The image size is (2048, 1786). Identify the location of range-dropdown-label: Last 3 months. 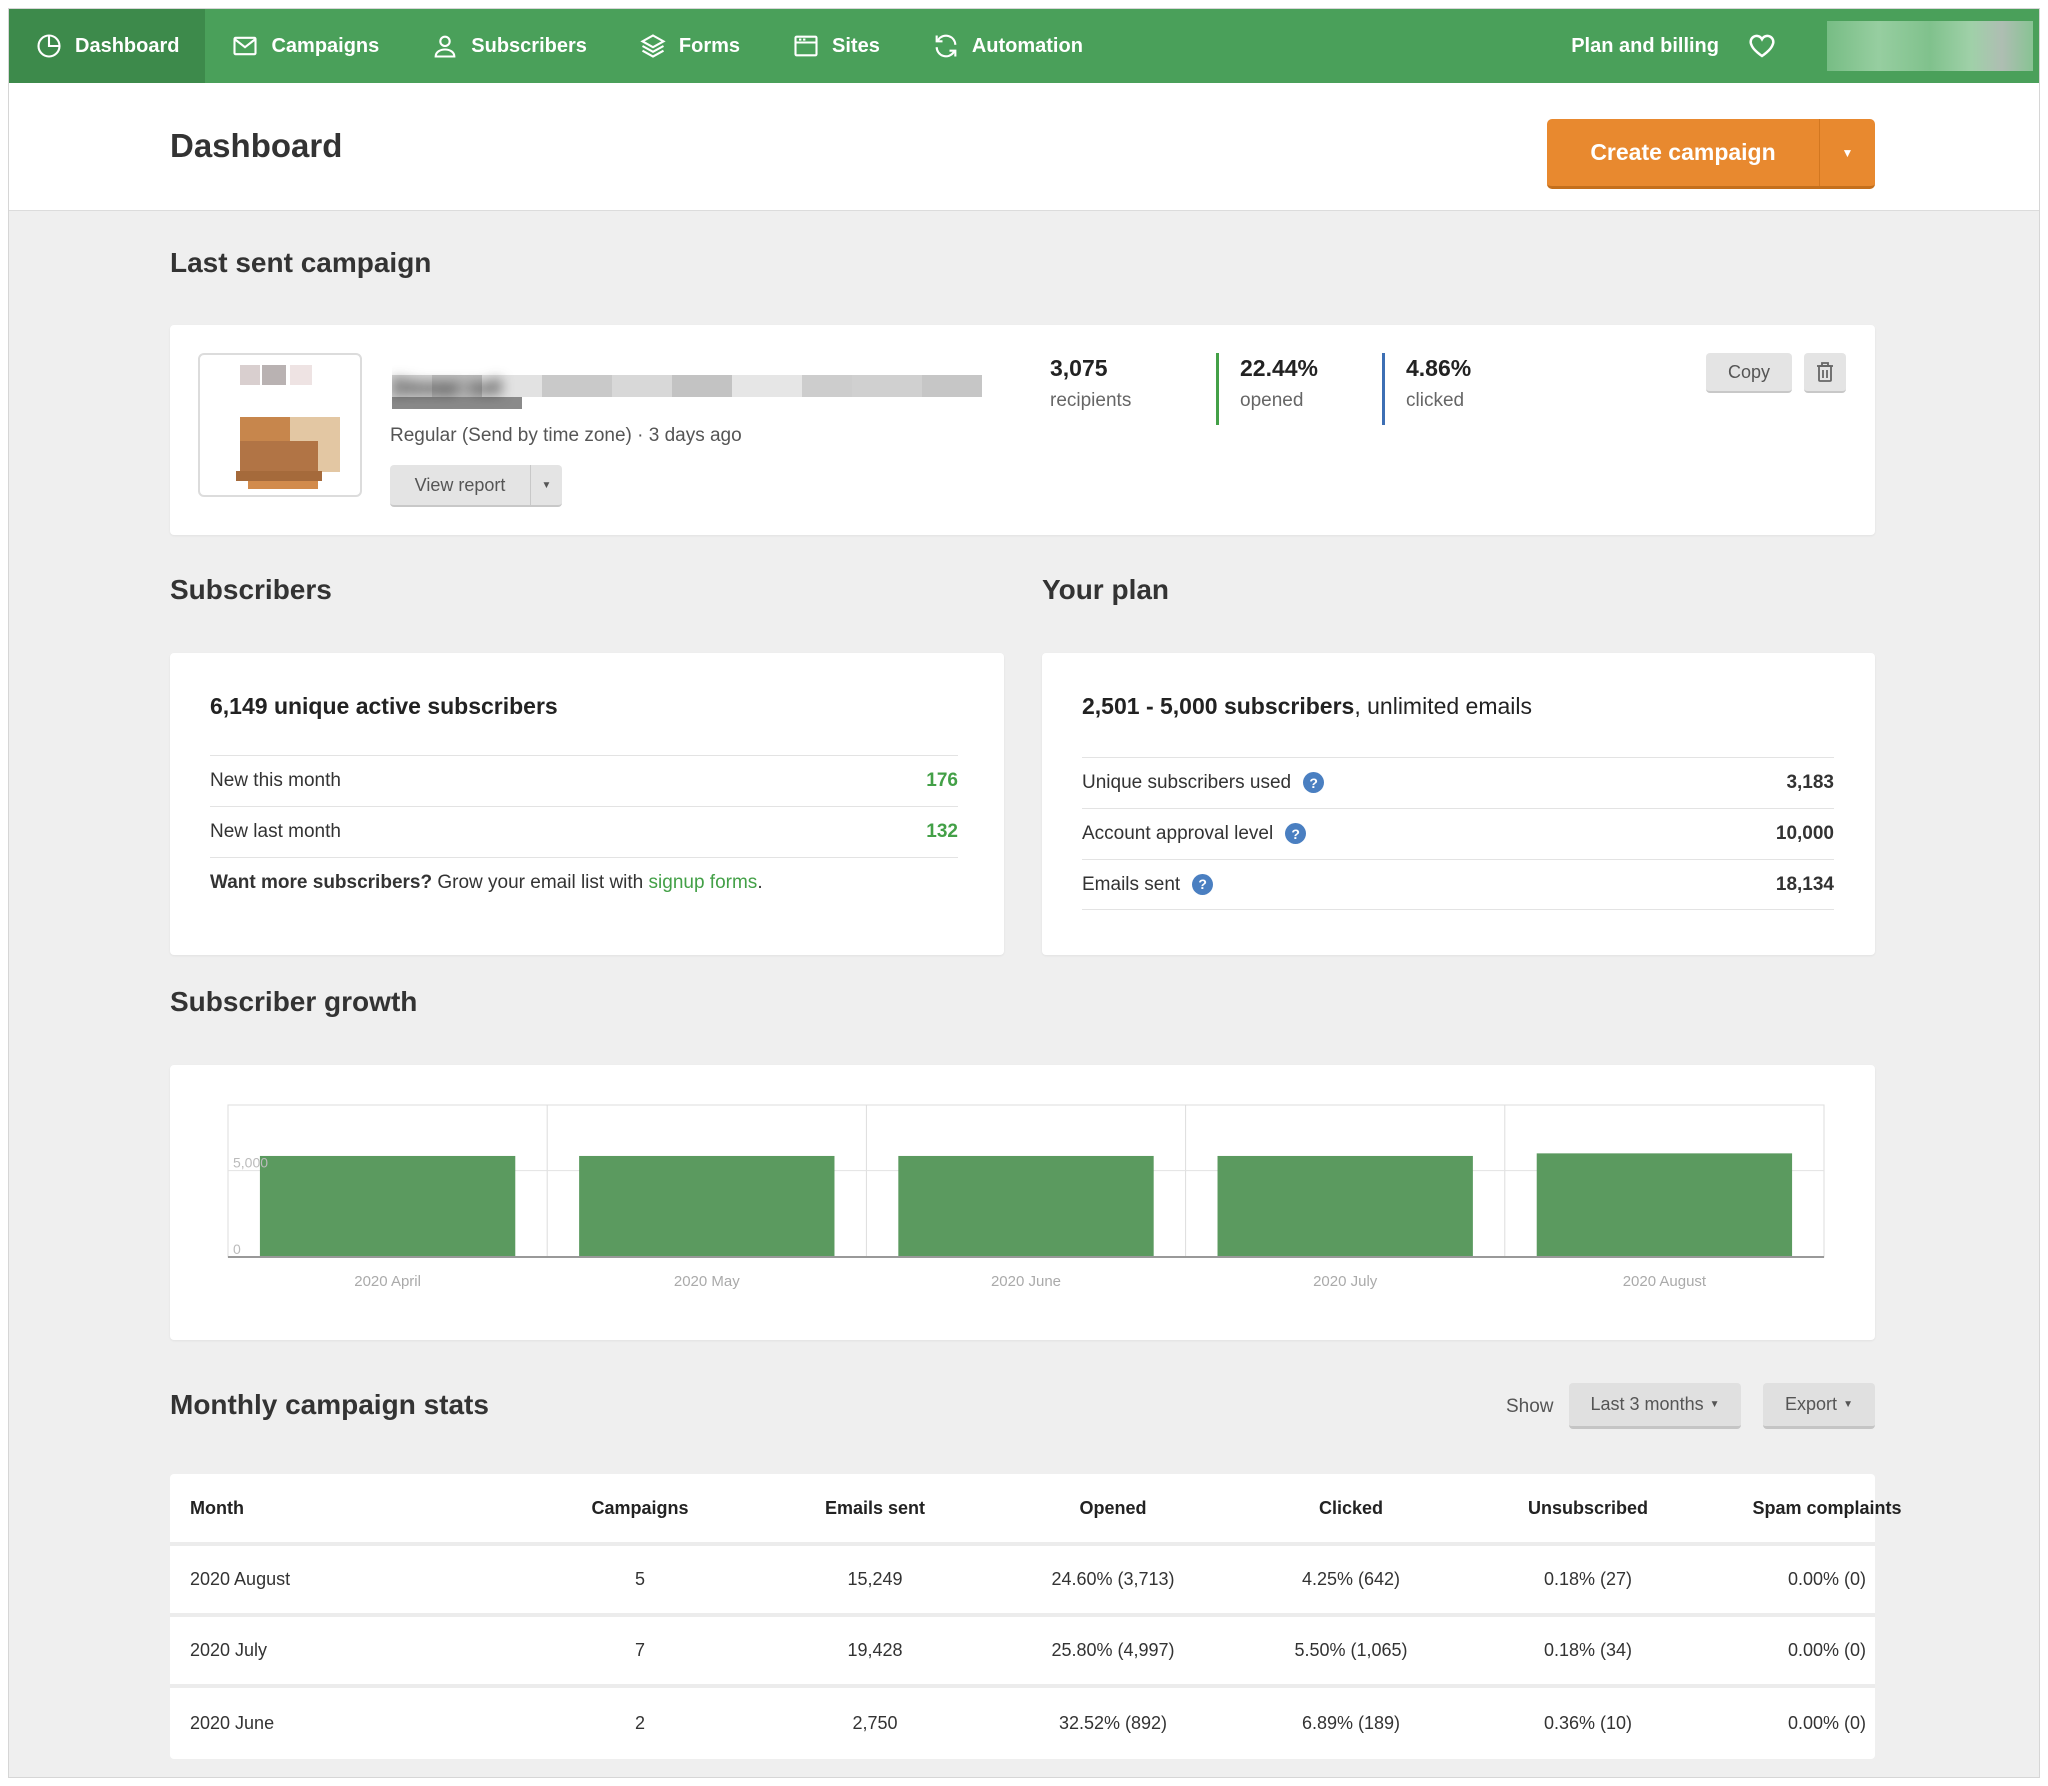
(1647, 1404).